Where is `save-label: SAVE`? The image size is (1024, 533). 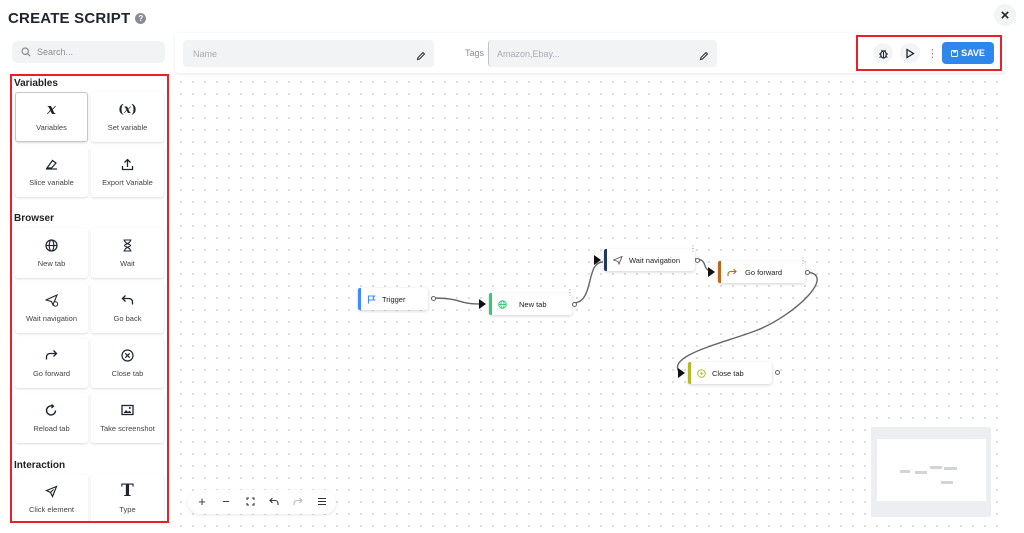 save-label: SAVE is located at coordinates (973, 53).